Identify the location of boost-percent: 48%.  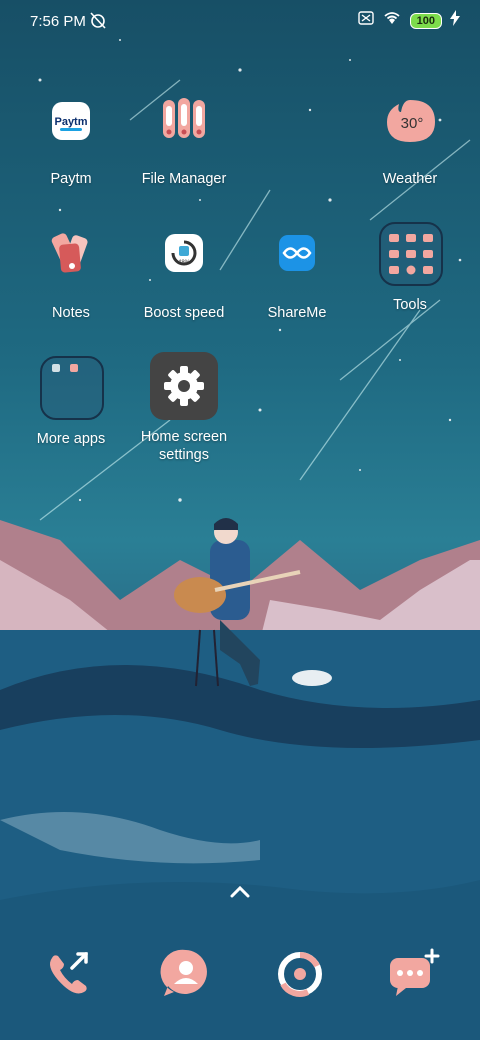
(184, 263).